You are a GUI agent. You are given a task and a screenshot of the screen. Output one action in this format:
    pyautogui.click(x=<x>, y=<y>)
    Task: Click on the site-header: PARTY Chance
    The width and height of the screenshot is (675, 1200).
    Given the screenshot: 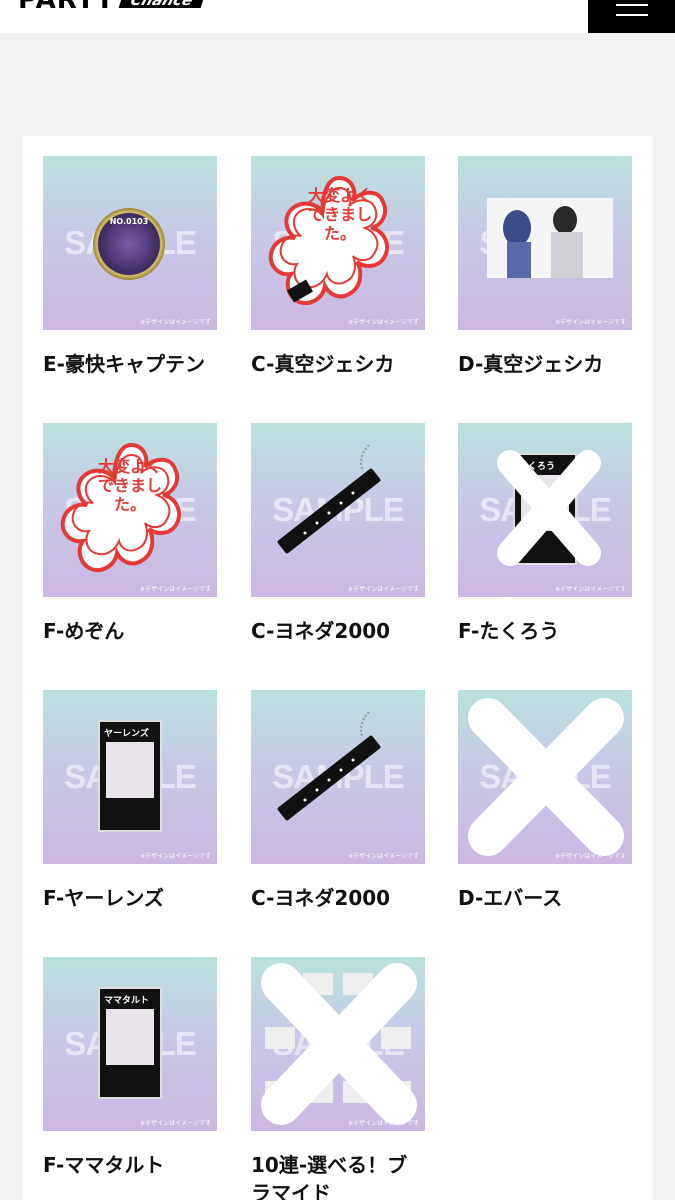 What is the action you would take?
    pyautogui.click(x=337, y=16)
    